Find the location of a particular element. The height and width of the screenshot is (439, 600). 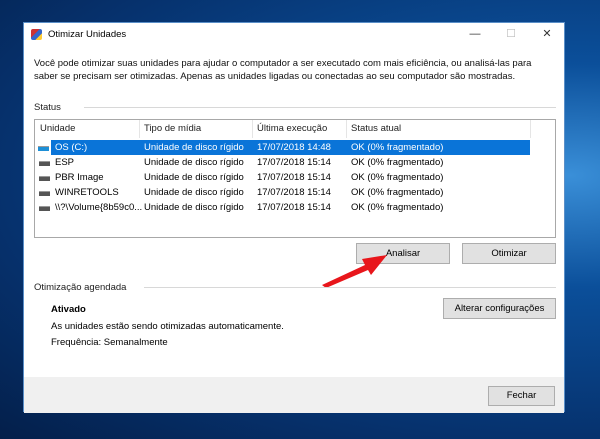

cell-drive: ESP is located at coordinates (65, 162).